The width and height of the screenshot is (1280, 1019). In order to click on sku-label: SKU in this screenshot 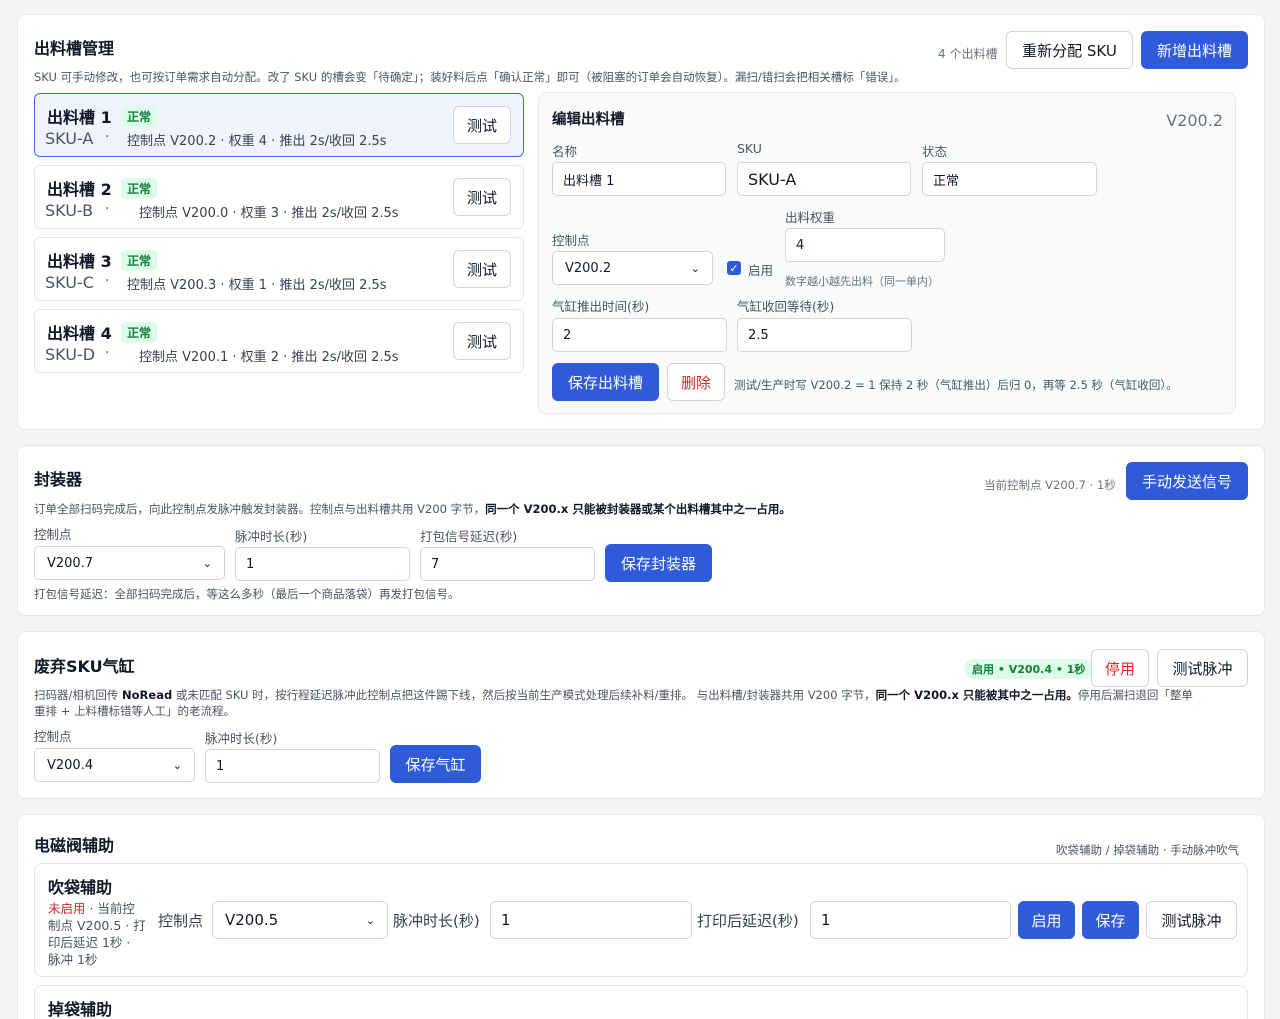, I will do `click(749, 148)`.